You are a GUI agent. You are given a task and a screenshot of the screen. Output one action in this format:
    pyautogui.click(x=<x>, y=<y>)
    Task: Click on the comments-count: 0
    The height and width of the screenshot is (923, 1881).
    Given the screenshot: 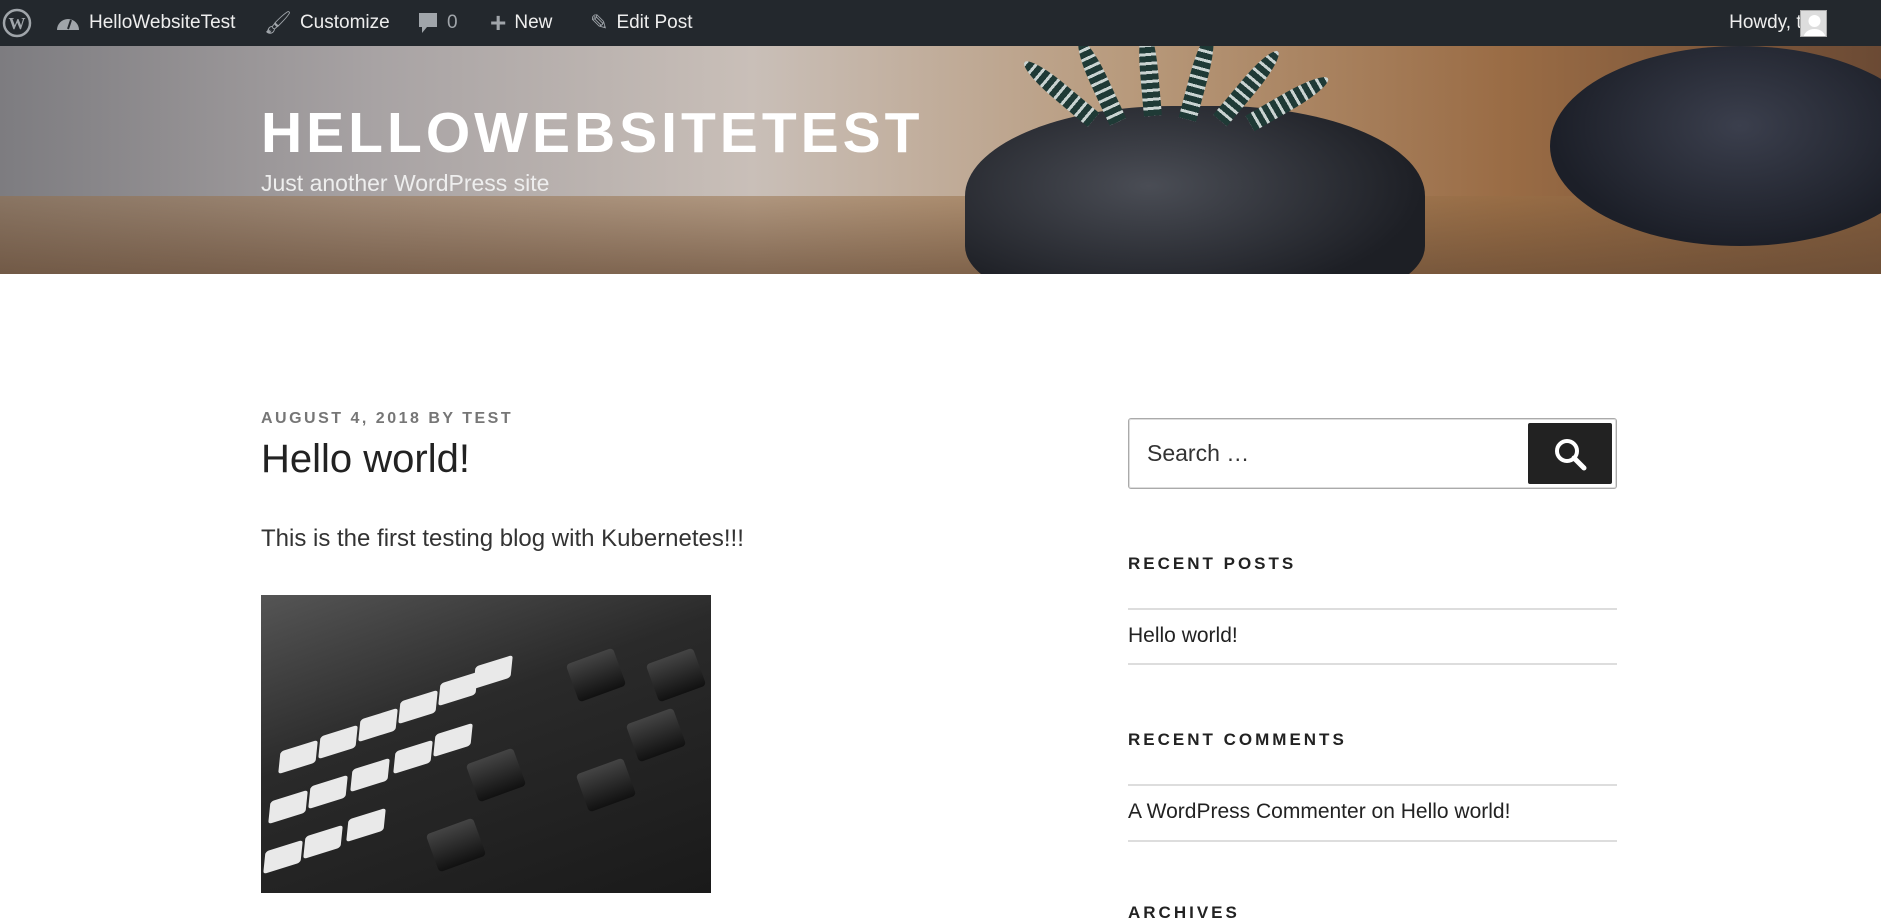 What is the action you would take?
    pyautogui.click(x=452, y=22)
    